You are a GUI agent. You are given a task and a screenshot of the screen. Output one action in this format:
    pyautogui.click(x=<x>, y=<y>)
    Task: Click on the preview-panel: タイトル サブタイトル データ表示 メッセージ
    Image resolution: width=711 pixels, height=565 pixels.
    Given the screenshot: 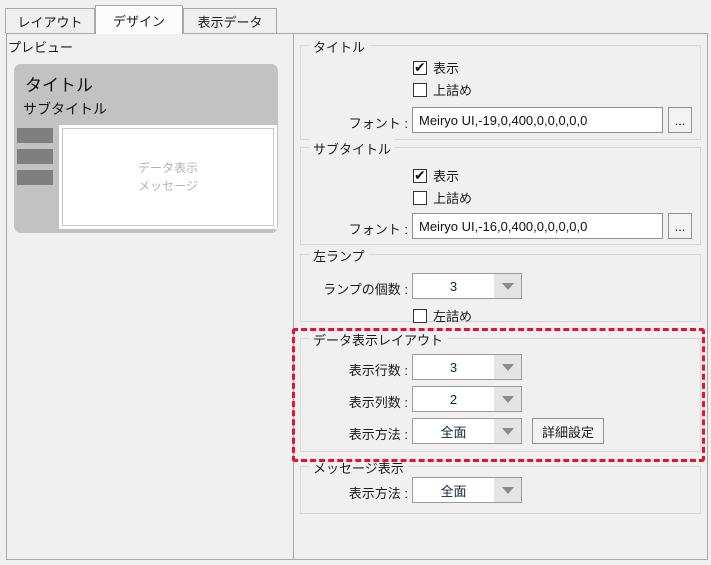 What is the action you would take?
    pyautogui.click(x=146, y=148)
    